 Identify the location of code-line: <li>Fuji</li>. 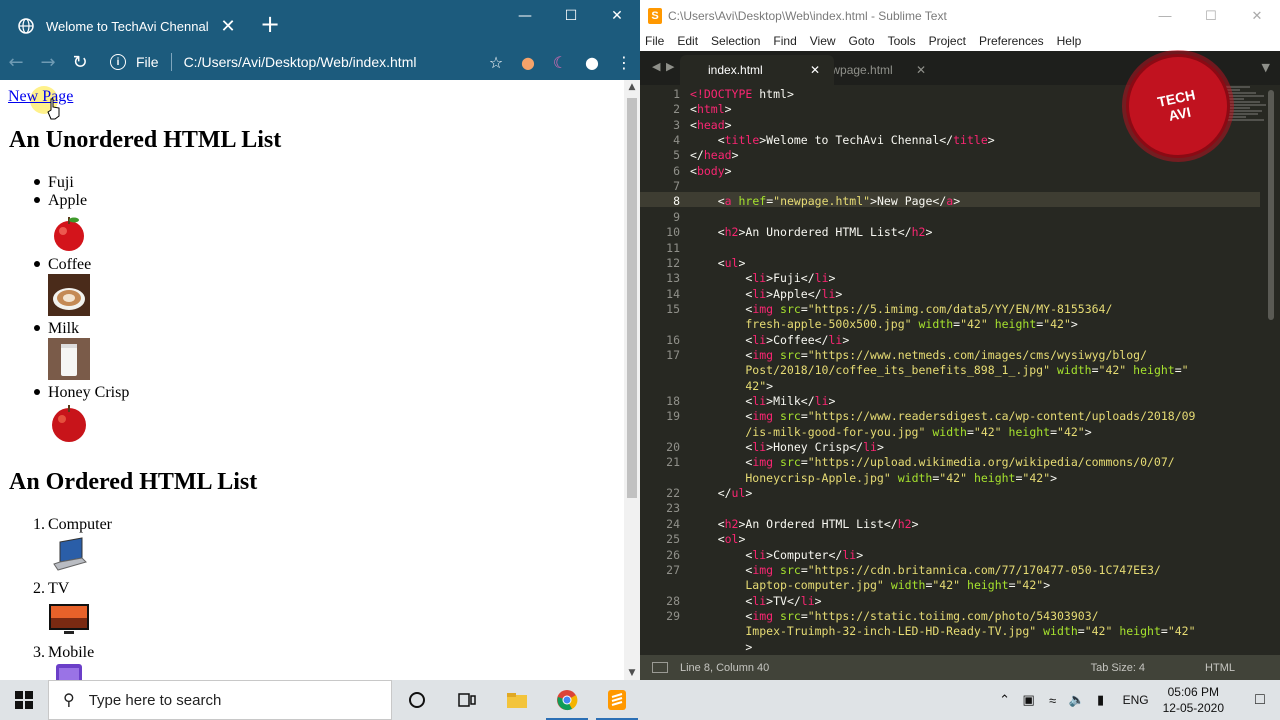
(762, 278).